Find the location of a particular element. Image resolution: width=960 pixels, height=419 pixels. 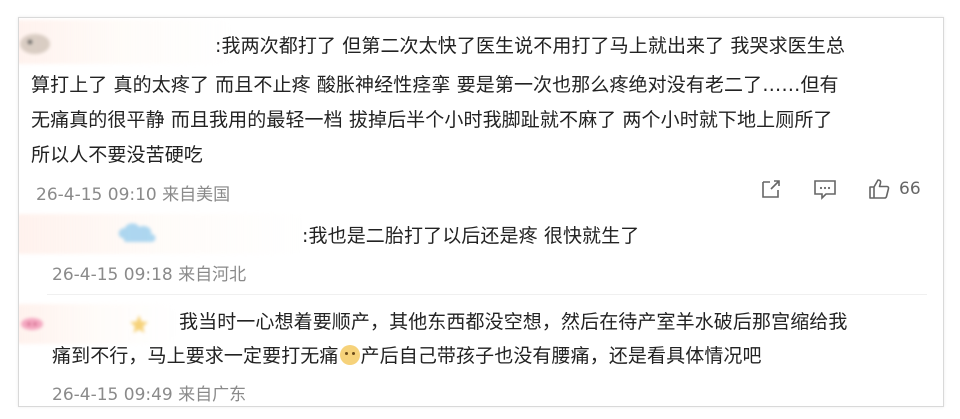

like-count: 66 is located at coordinates (910, 189).